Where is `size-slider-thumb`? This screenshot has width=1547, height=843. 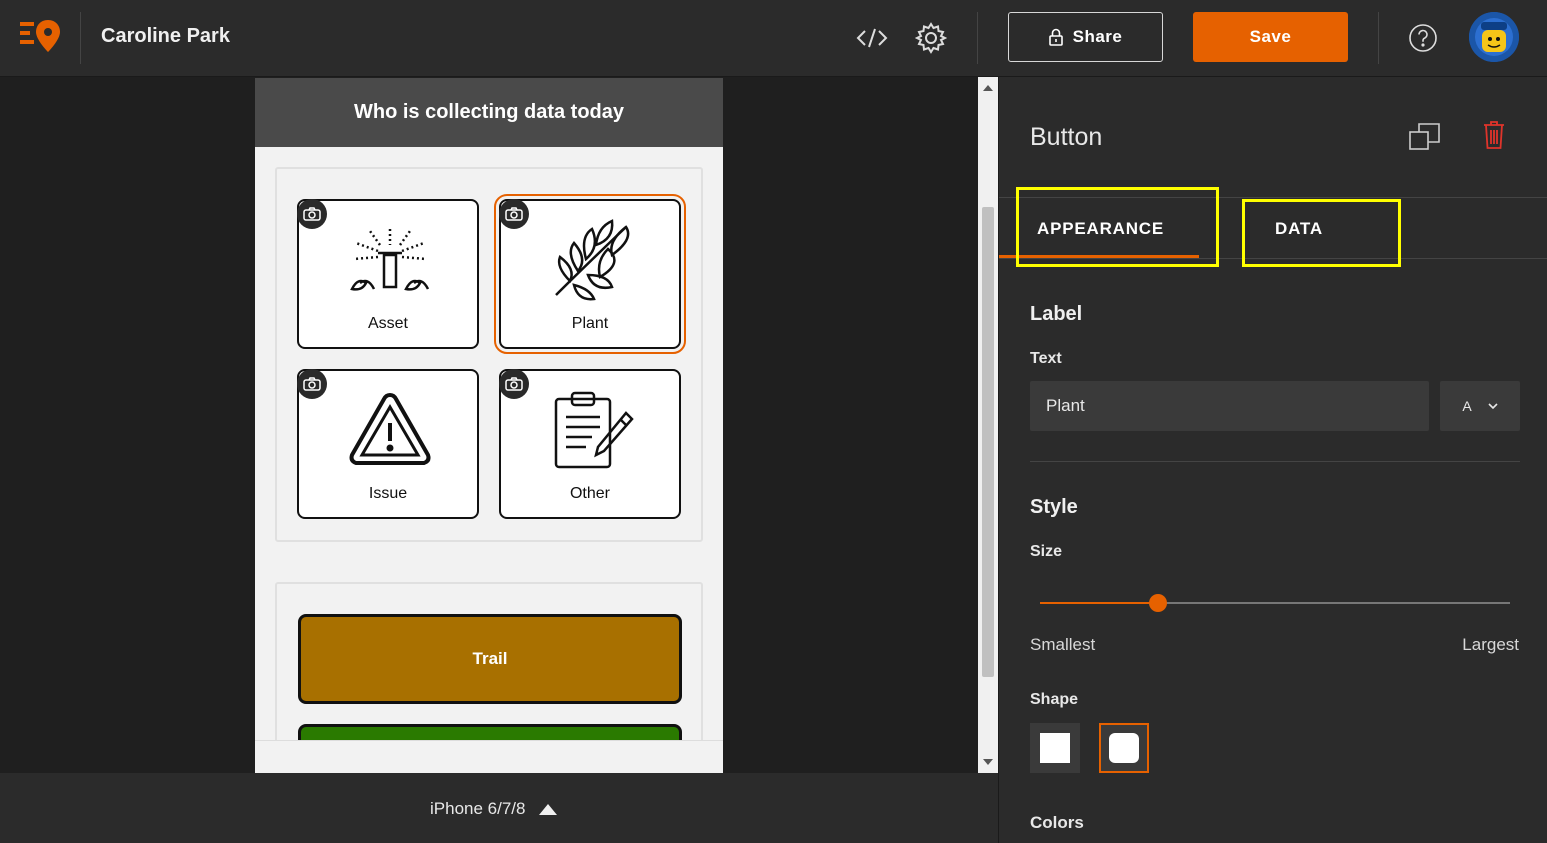 size-slider-thumb is located at coordinates (1157, 603).